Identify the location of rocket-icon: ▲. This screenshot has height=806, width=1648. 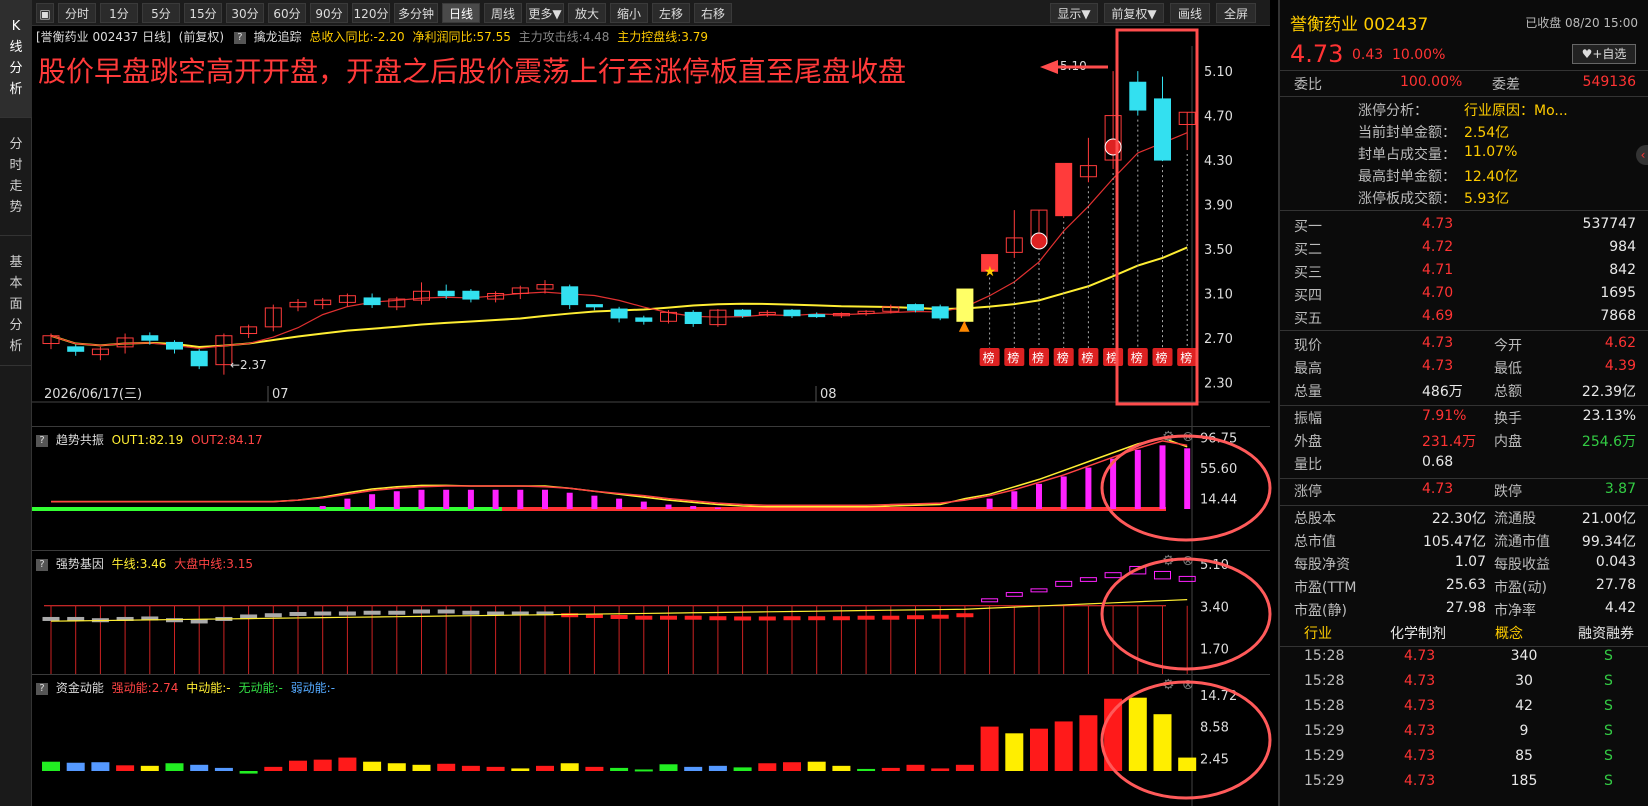
(964, 326).